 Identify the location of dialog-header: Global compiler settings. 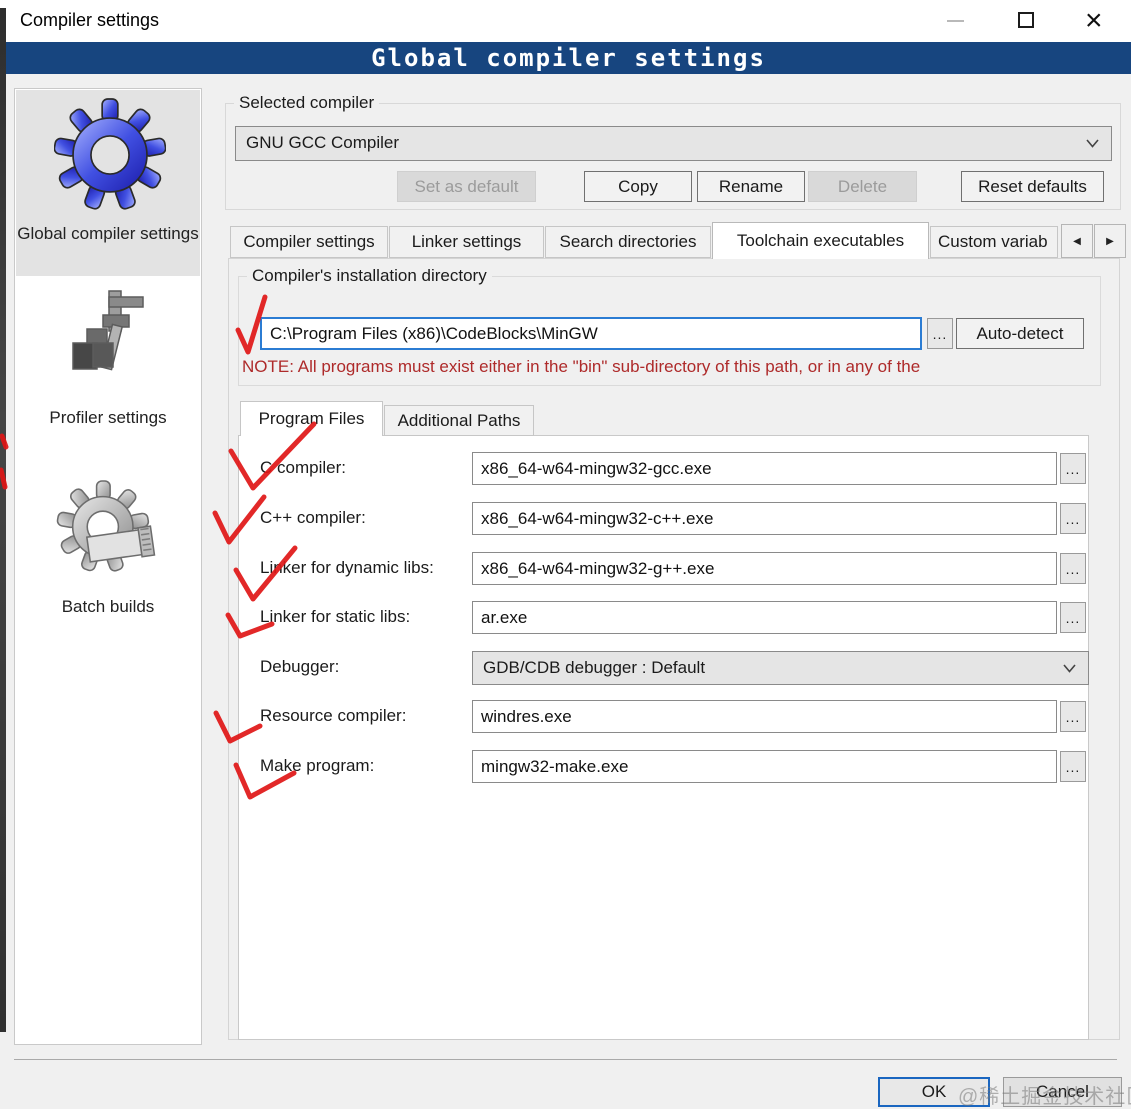
(568, 58).